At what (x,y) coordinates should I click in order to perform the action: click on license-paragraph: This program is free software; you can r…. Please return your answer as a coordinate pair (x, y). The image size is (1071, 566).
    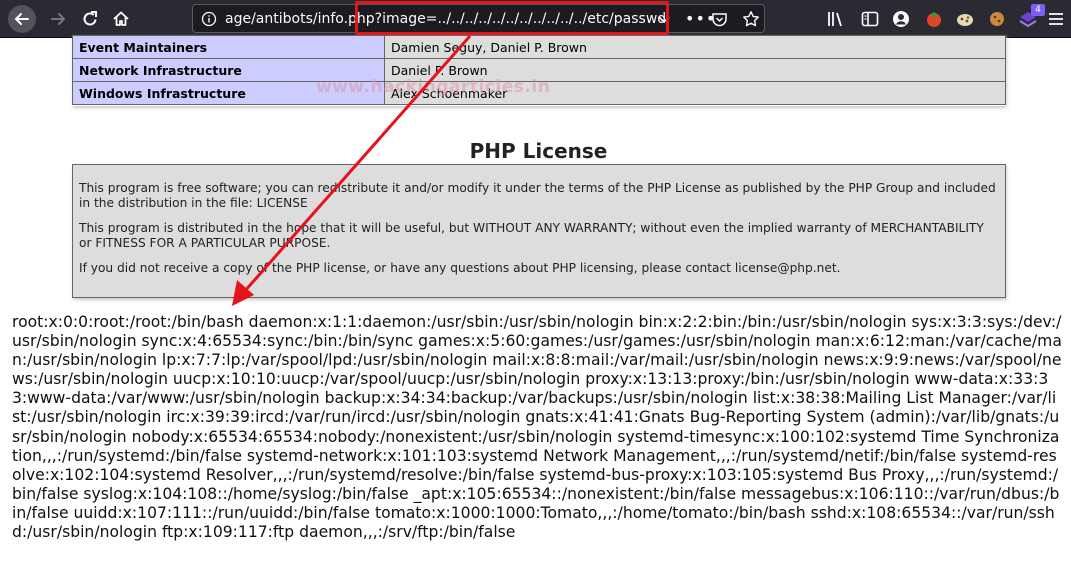
    Looking at the image, I should click on (537, 195).